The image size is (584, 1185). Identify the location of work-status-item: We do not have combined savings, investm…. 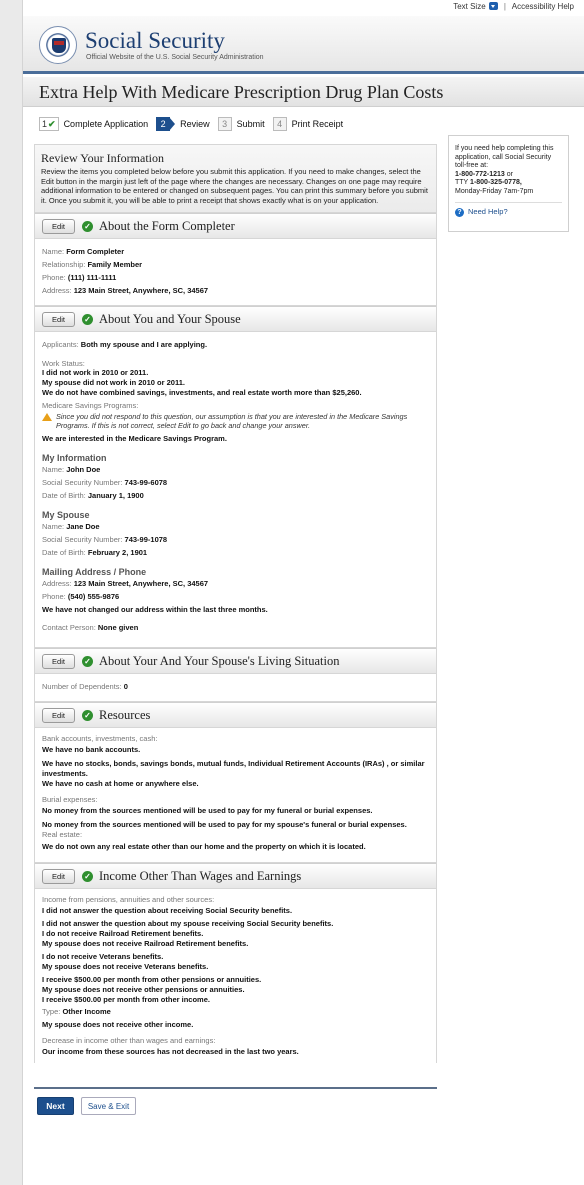
(202, 392).